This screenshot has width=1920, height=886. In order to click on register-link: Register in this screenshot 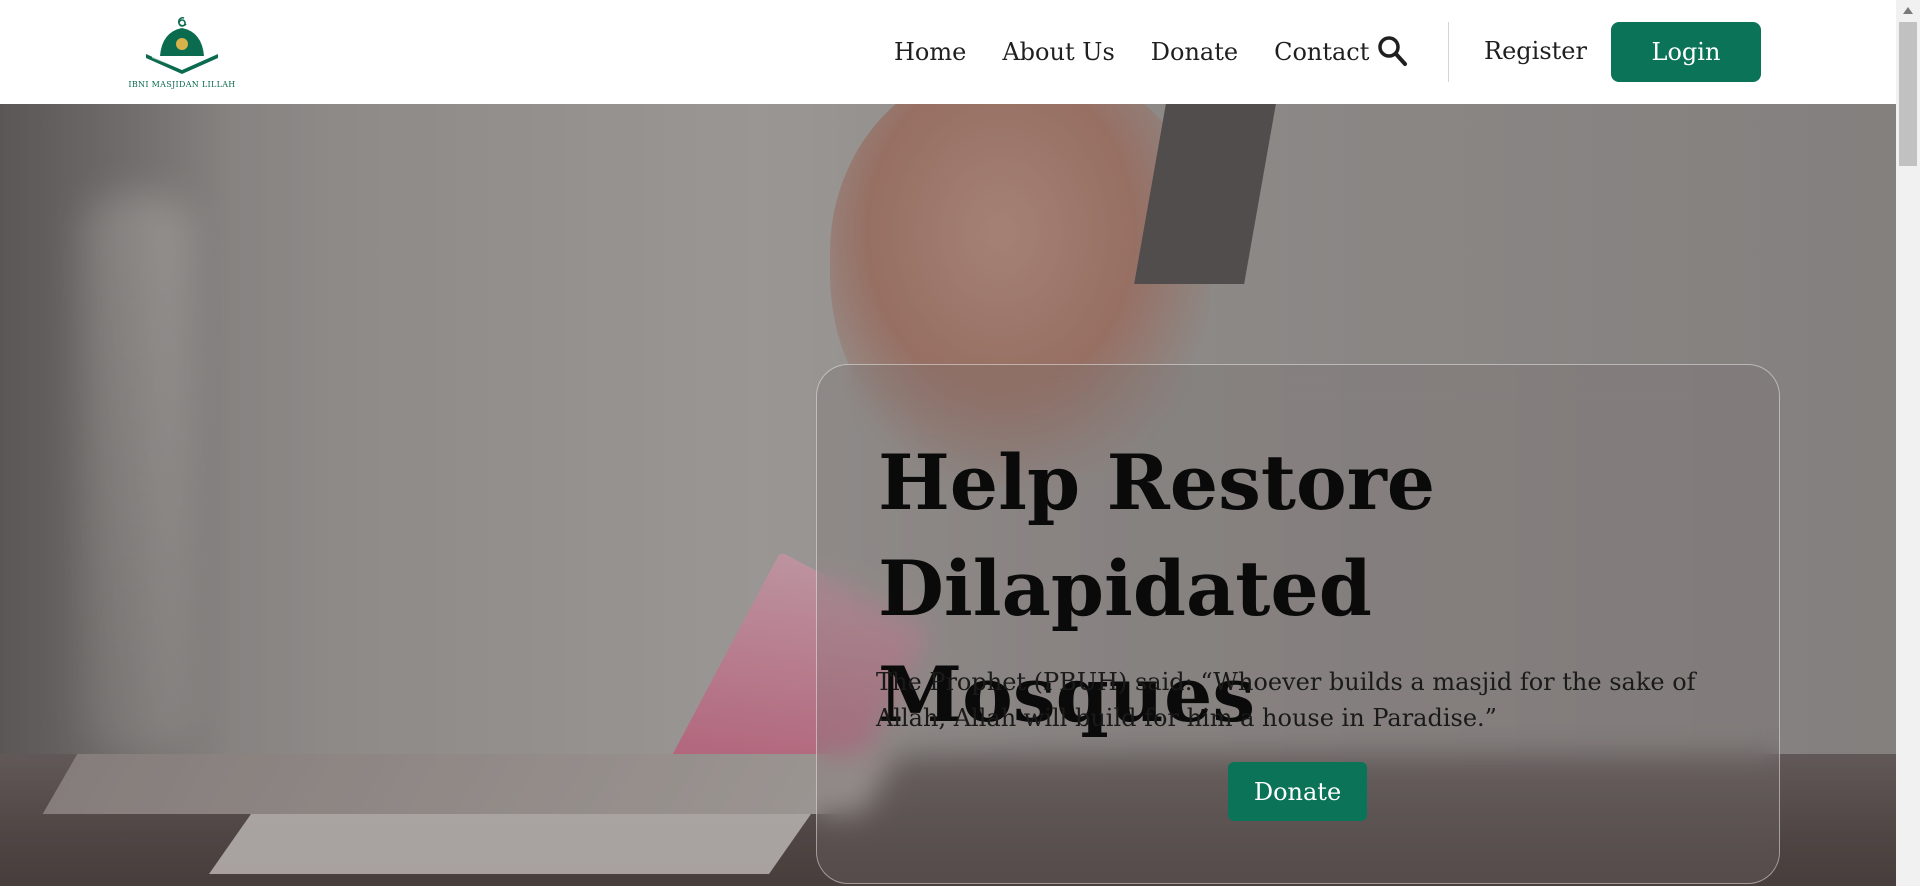, I will do `click(1535, 52)`.